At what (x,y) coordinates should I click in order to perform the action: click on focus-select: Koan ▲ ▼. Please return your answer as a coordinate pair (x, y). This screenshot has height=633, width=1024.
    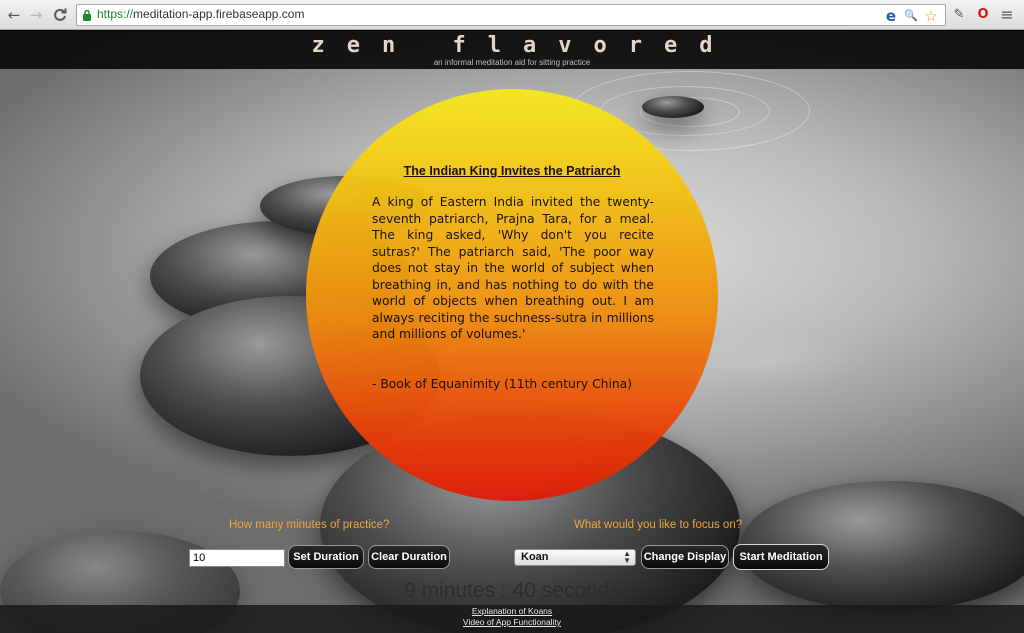
    Looking at the image, I should click on (575, 557).